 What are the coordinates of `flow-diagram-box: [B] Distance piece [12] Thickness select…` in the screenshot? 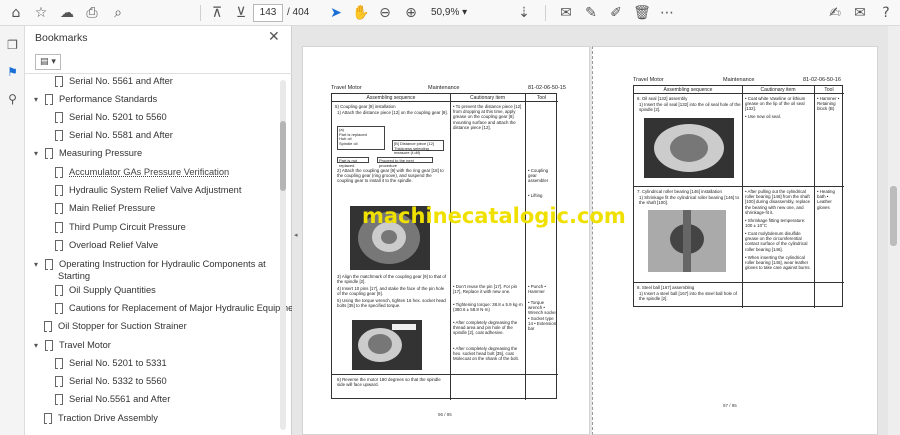 It's located at (418, 147).